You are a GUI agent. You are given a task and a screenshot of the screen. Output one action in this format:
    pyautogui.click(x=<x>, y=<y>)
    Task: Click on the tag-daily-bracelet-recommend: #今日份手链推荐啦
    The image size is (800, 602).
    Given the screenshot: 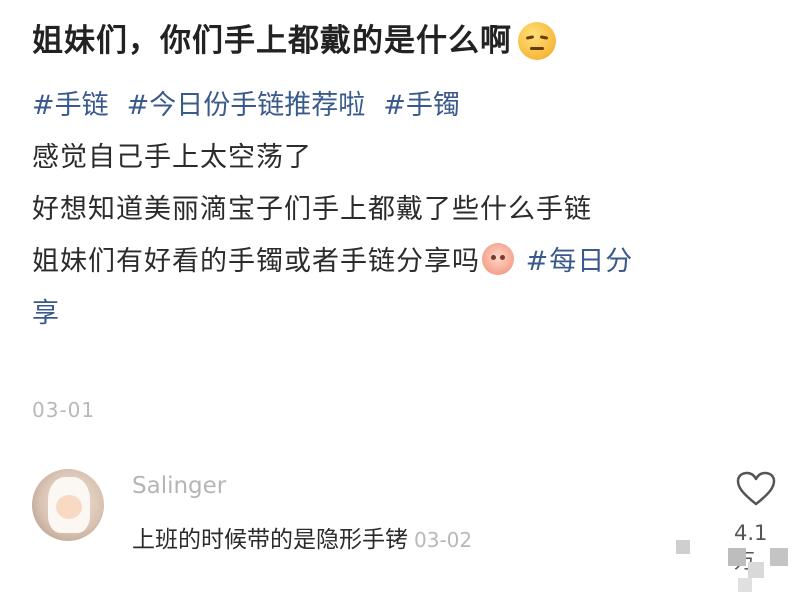 What is the action you would take?
    pyautogui.click(x=246, y=106)
    